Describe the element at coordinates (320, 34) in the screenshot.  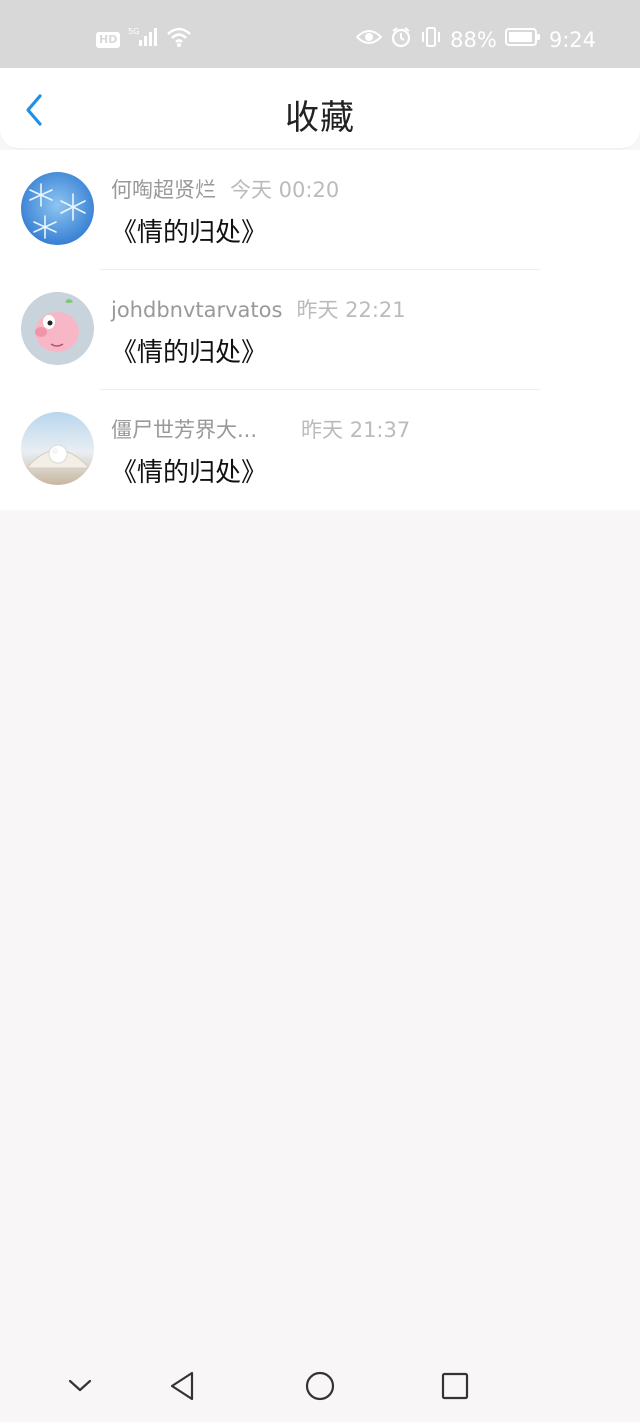
I see `status-bar: HD 5G 88% 9:24` at that location.